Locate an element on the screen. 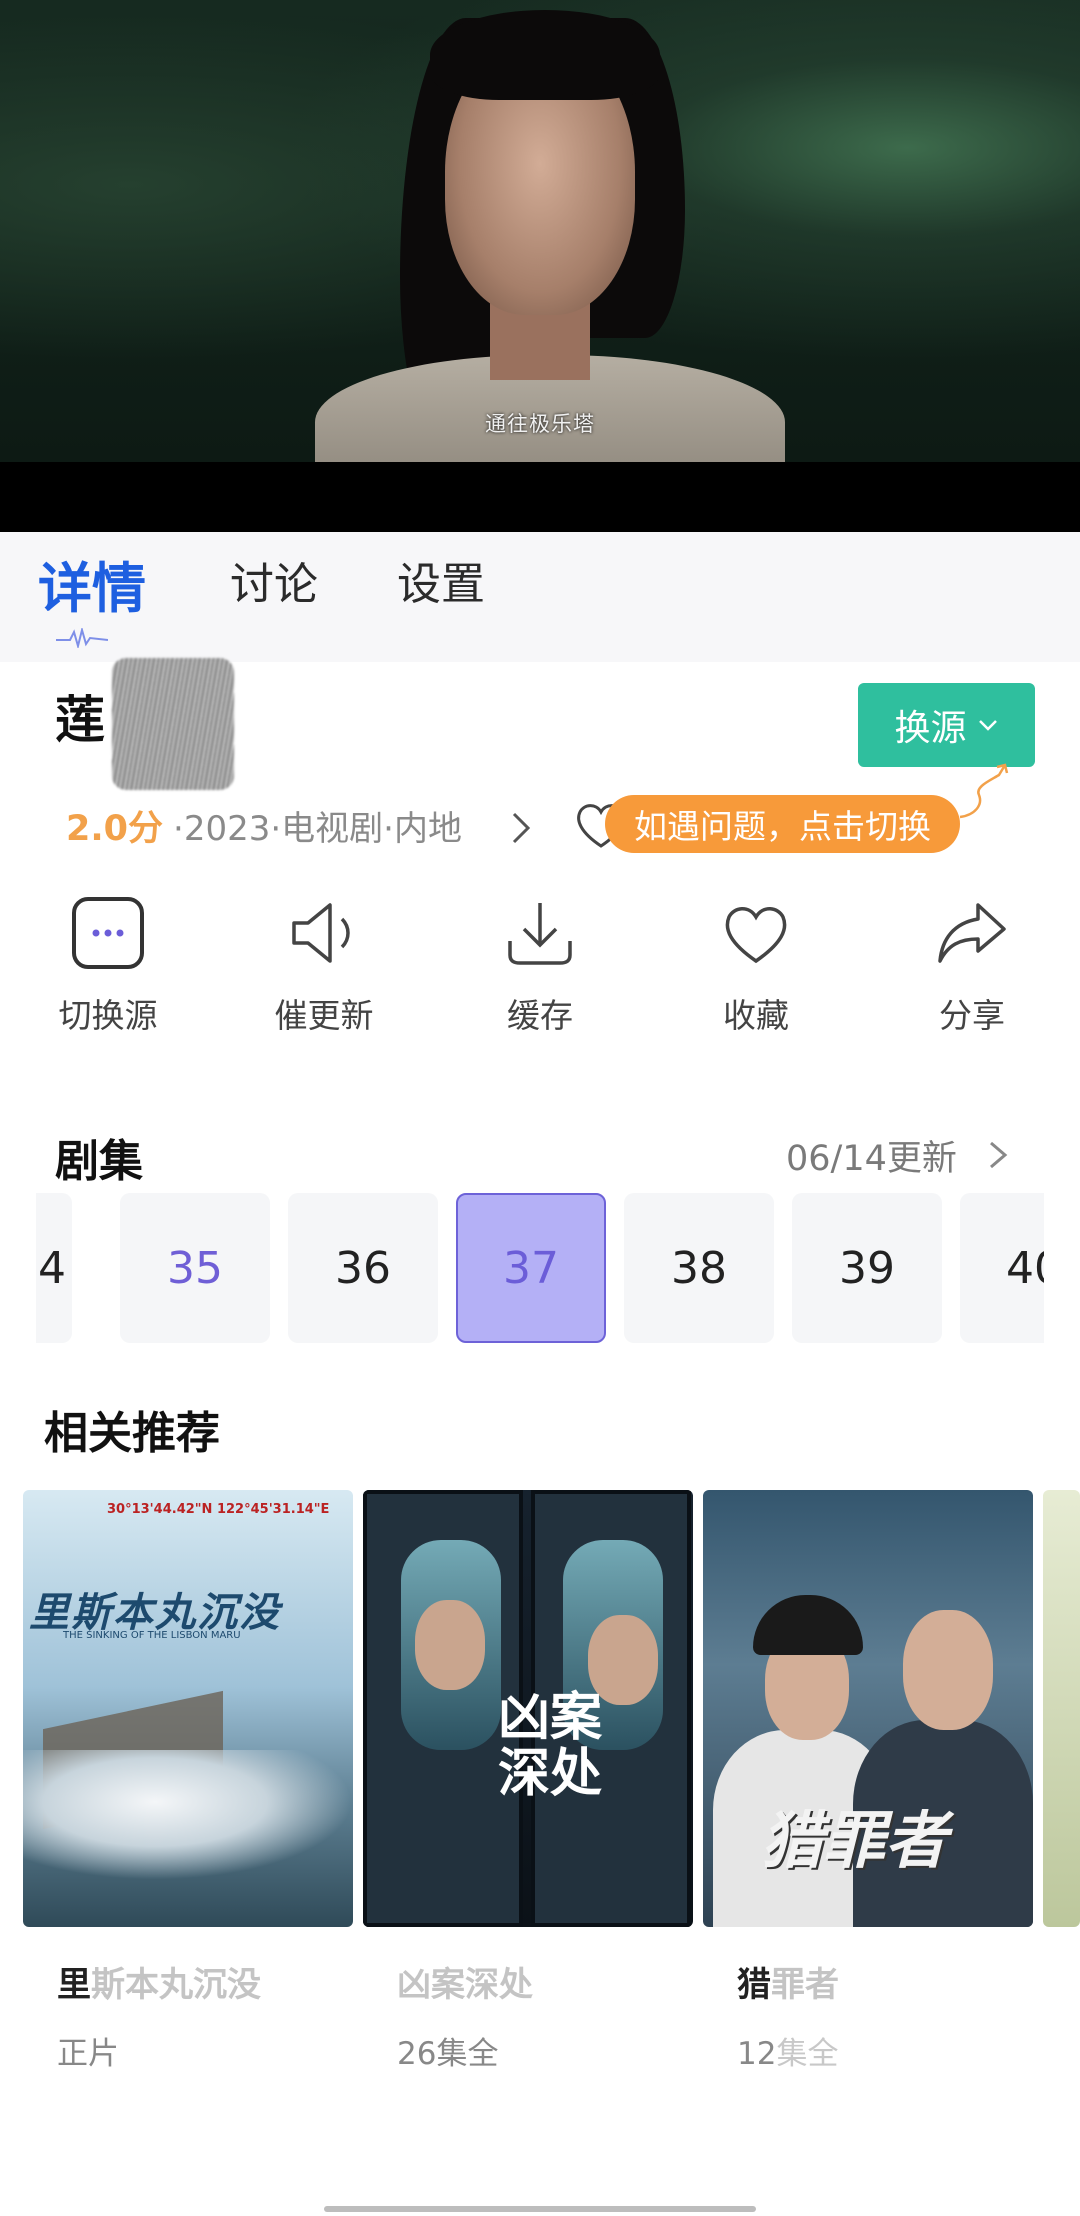 Image resolution: width=1080 pixels, height=2216 pixels. title-redaction is located at coordinates (173, 724).